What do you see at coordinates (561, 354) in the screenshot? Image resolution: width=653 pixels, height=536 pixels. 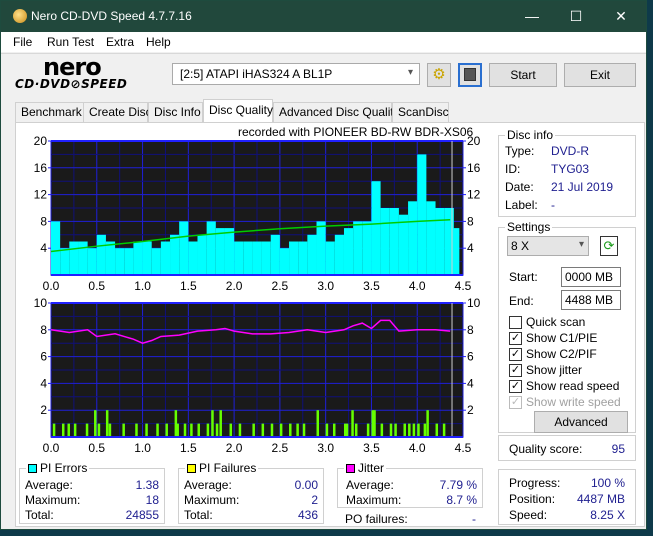 I see `show-c2-pif-label: Show C2/PIF` at bounding box center [561, 354].